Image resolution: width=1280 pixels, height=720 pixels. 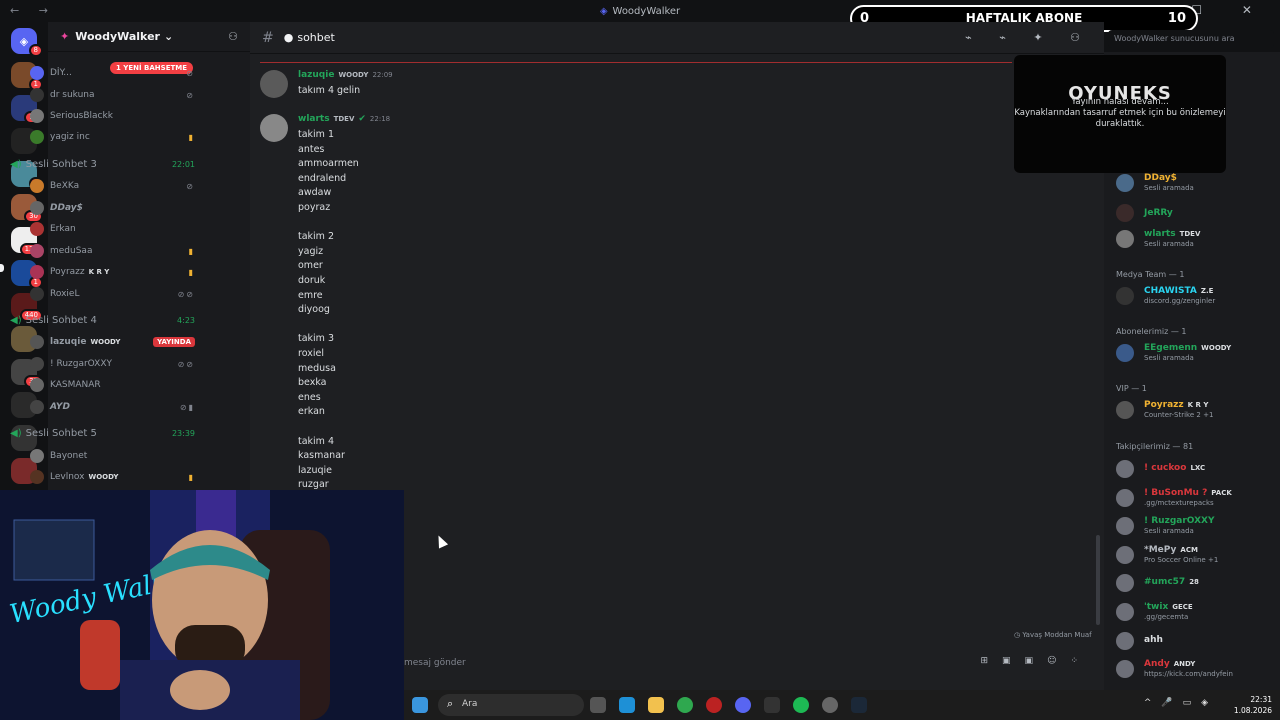 What do you see at coordinates (112, 137) in the screenshot?
I see `voice-user: yagiz inc ▮` at bounding box center [112, 137].